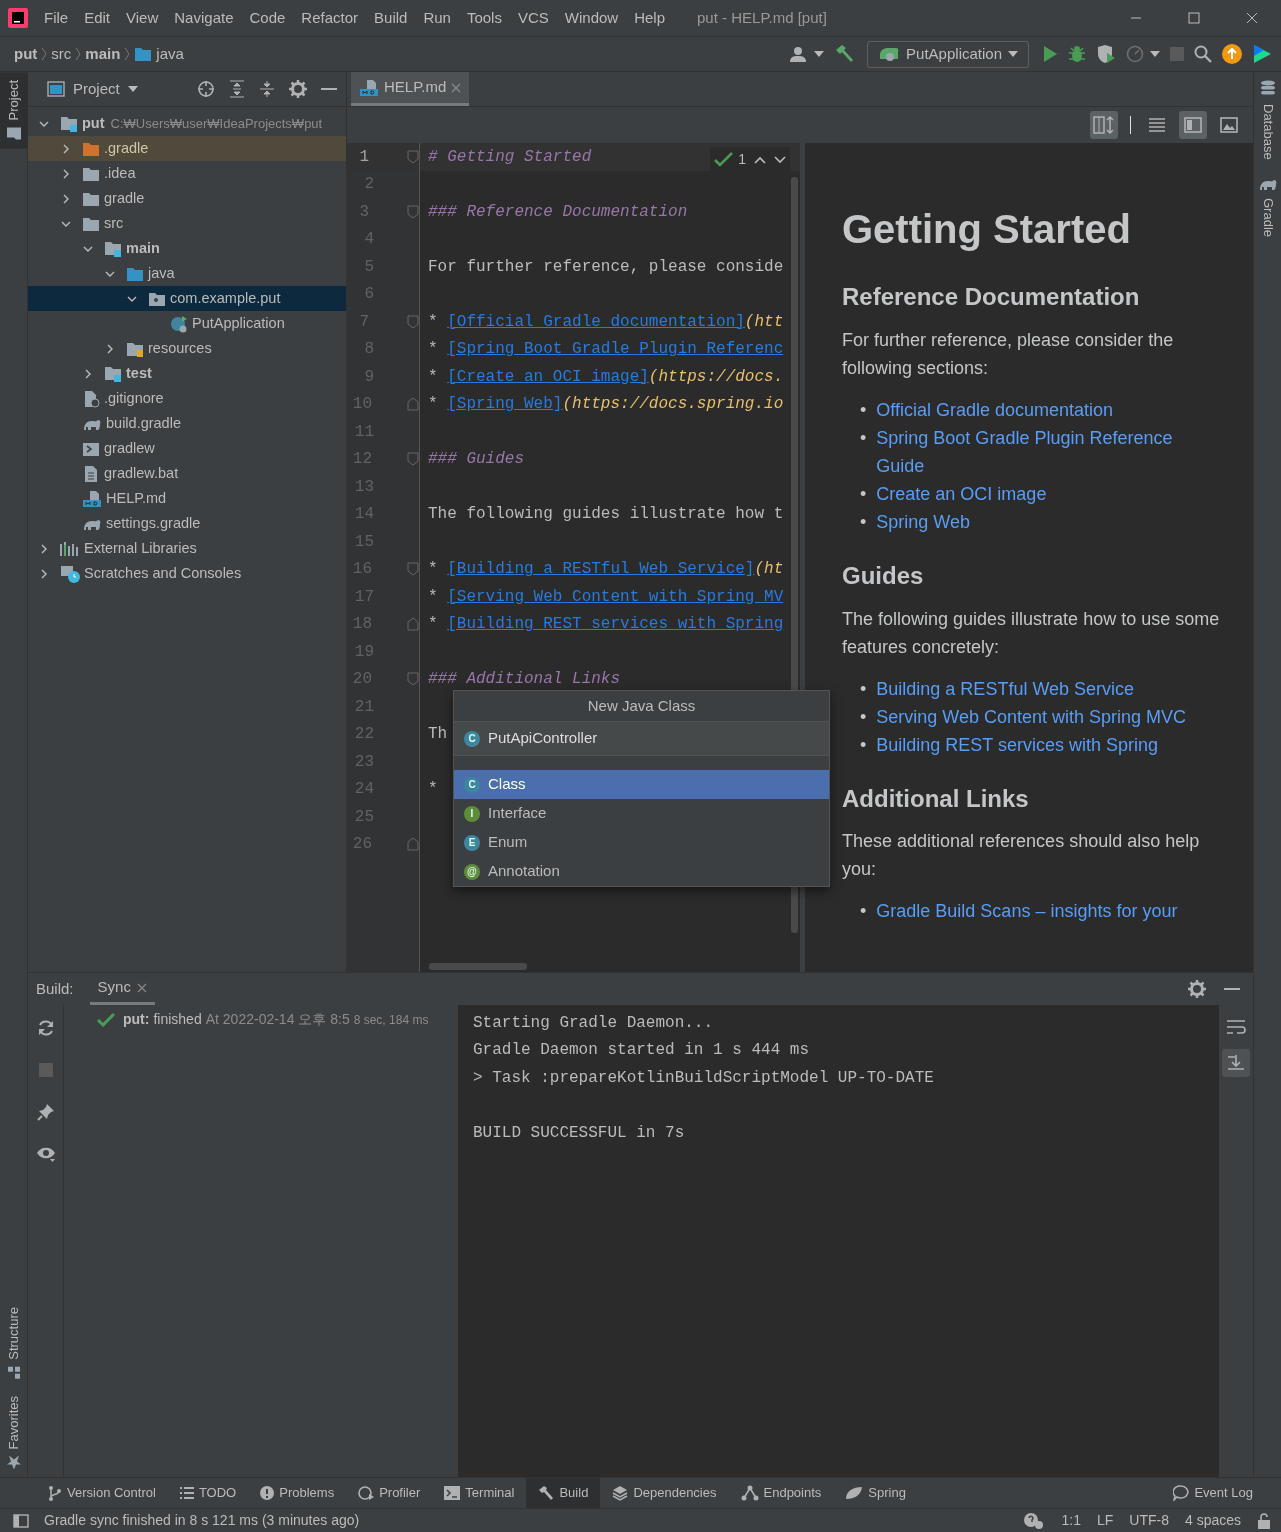 The width and height of the screenshot is (1281, 1532). Describe the element at coordinates (664, 1493) in the screenshot. I see `tool-window-tab: Dependencies` at that location.